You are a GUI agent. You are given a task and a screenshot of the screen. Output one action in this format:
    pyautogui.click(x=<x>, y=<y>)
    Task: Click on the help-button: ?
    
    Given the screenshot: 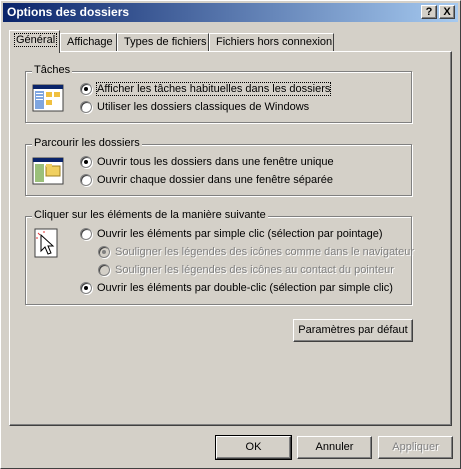 What is the action you would take?
    pyautogui.click(x=429, y=12)
    